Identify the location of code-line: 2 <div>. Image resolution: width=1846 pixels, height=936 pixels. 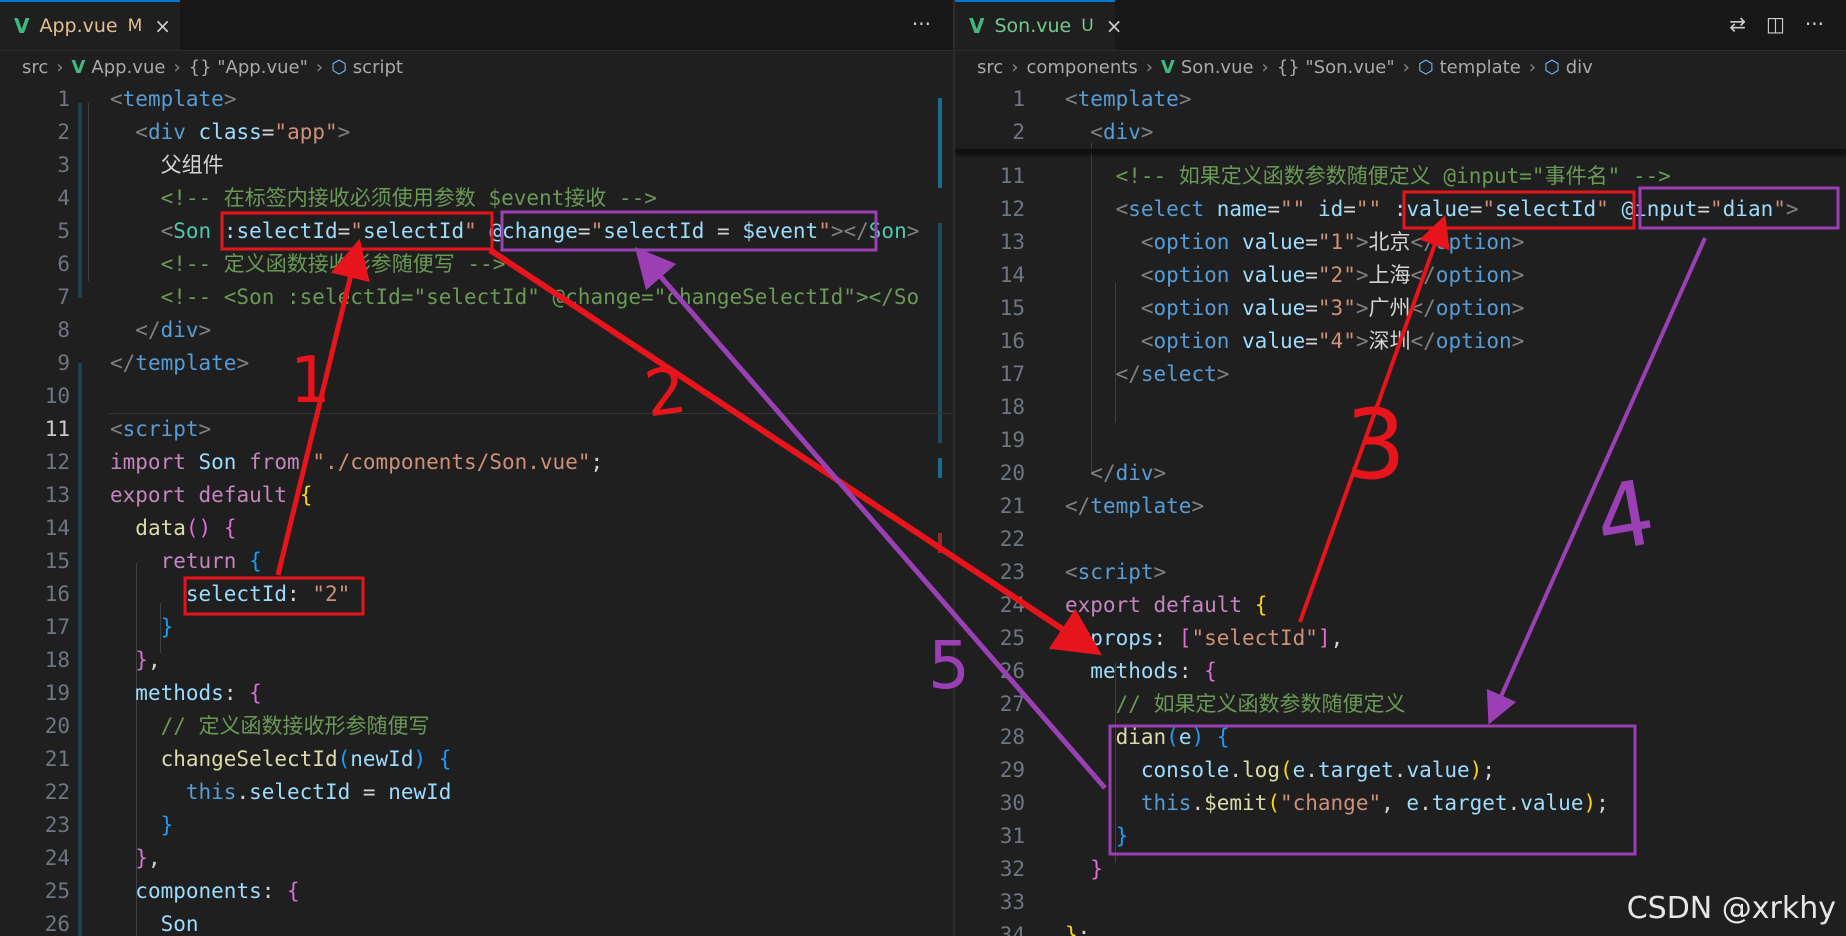
(1400, 132).